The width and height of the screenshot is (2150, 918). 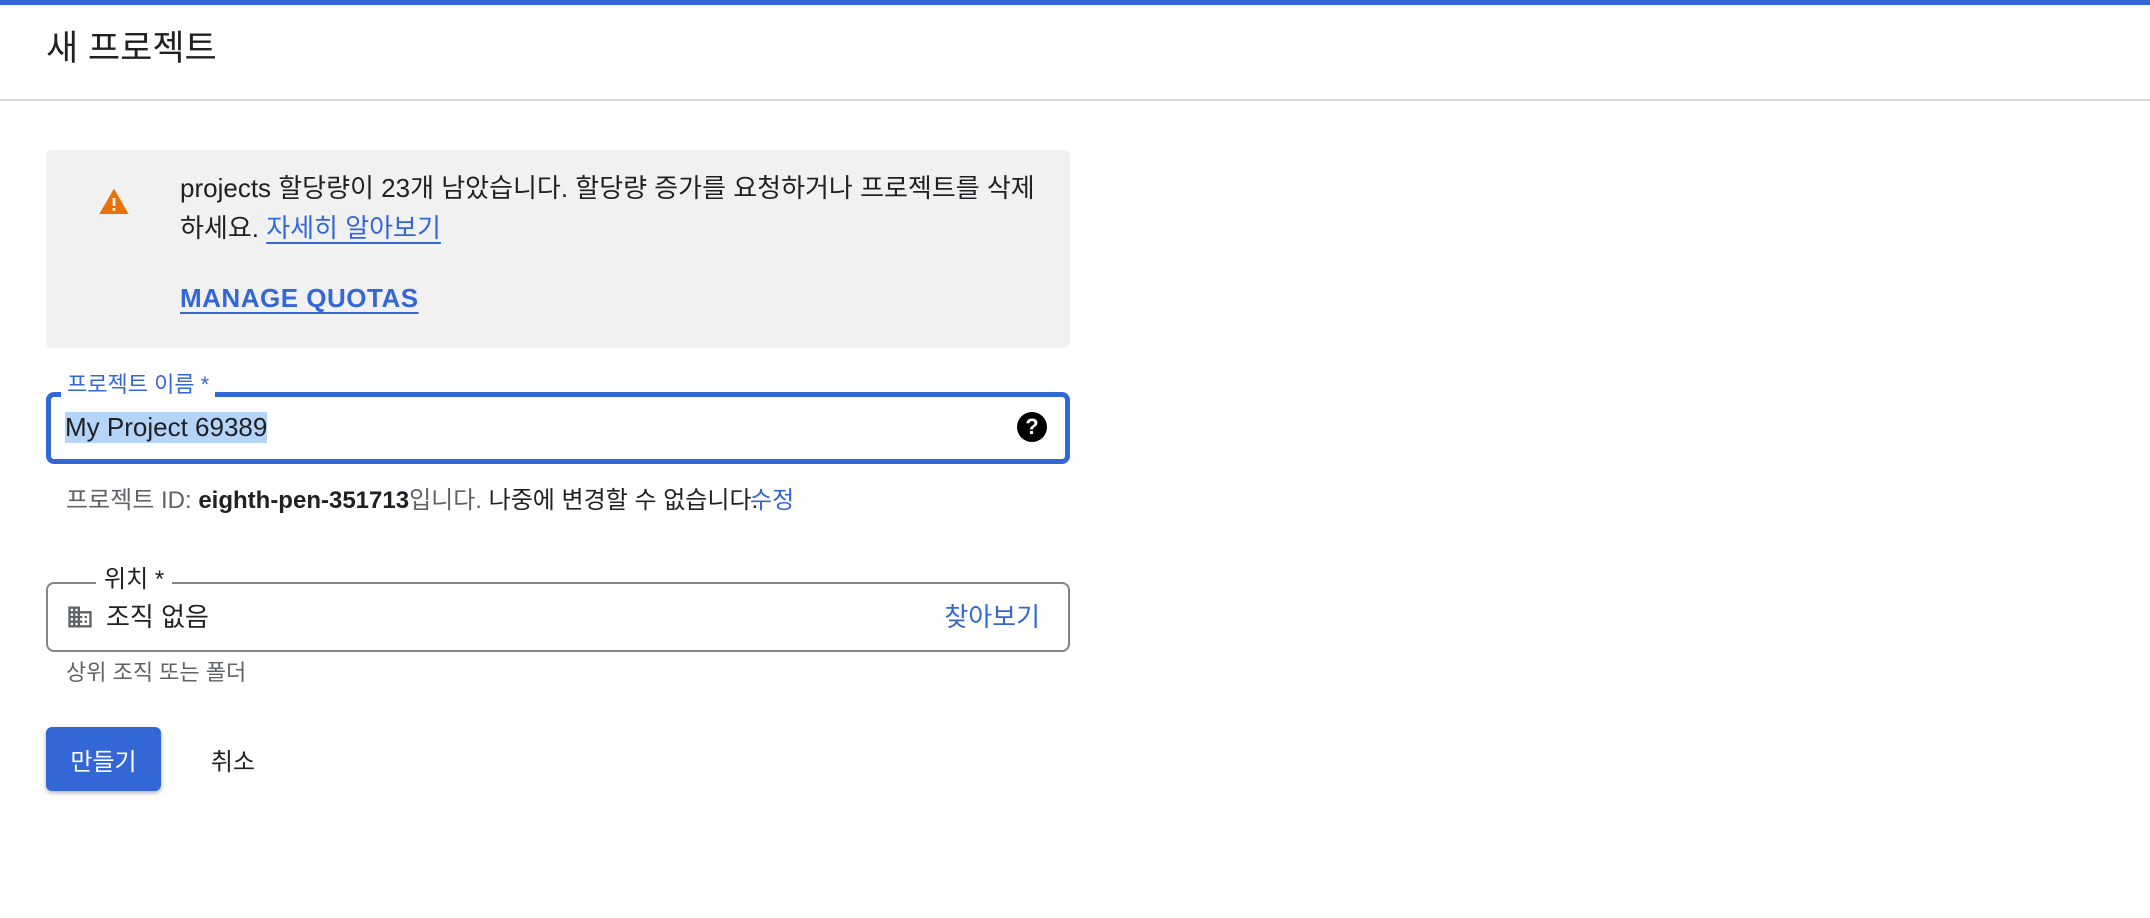 I want to click on project-id-value: eighth-pen-351713, so click(x=304, y=500).